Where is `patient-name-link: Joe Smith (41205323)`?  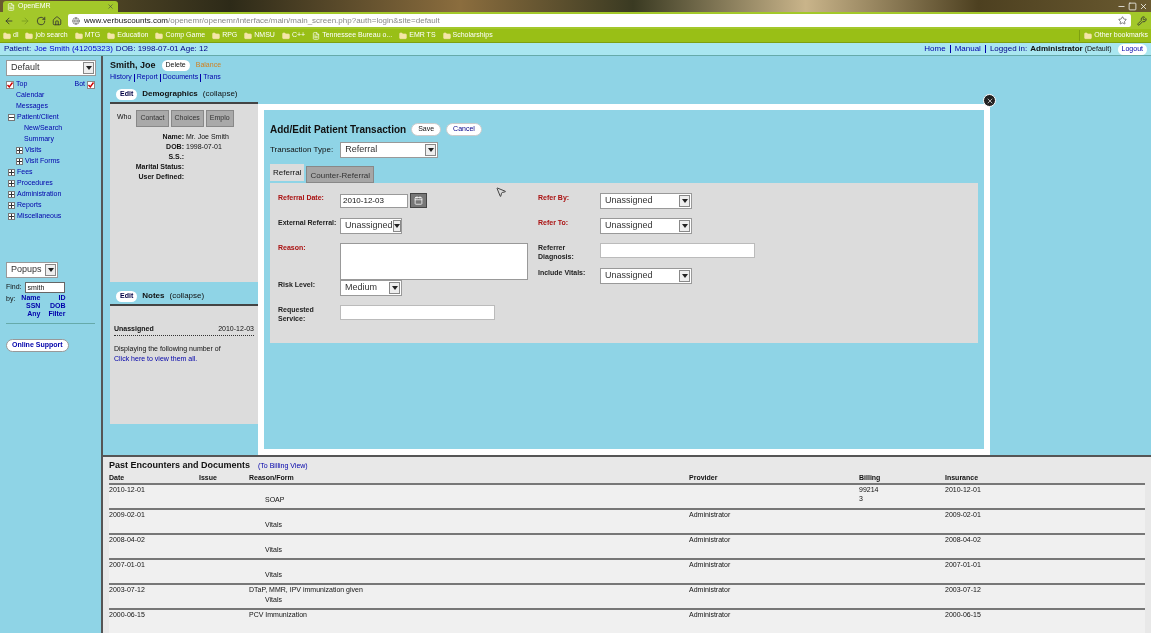
patient-name-link: Joe Smith (41205323) is located at coordinates (73, 49).